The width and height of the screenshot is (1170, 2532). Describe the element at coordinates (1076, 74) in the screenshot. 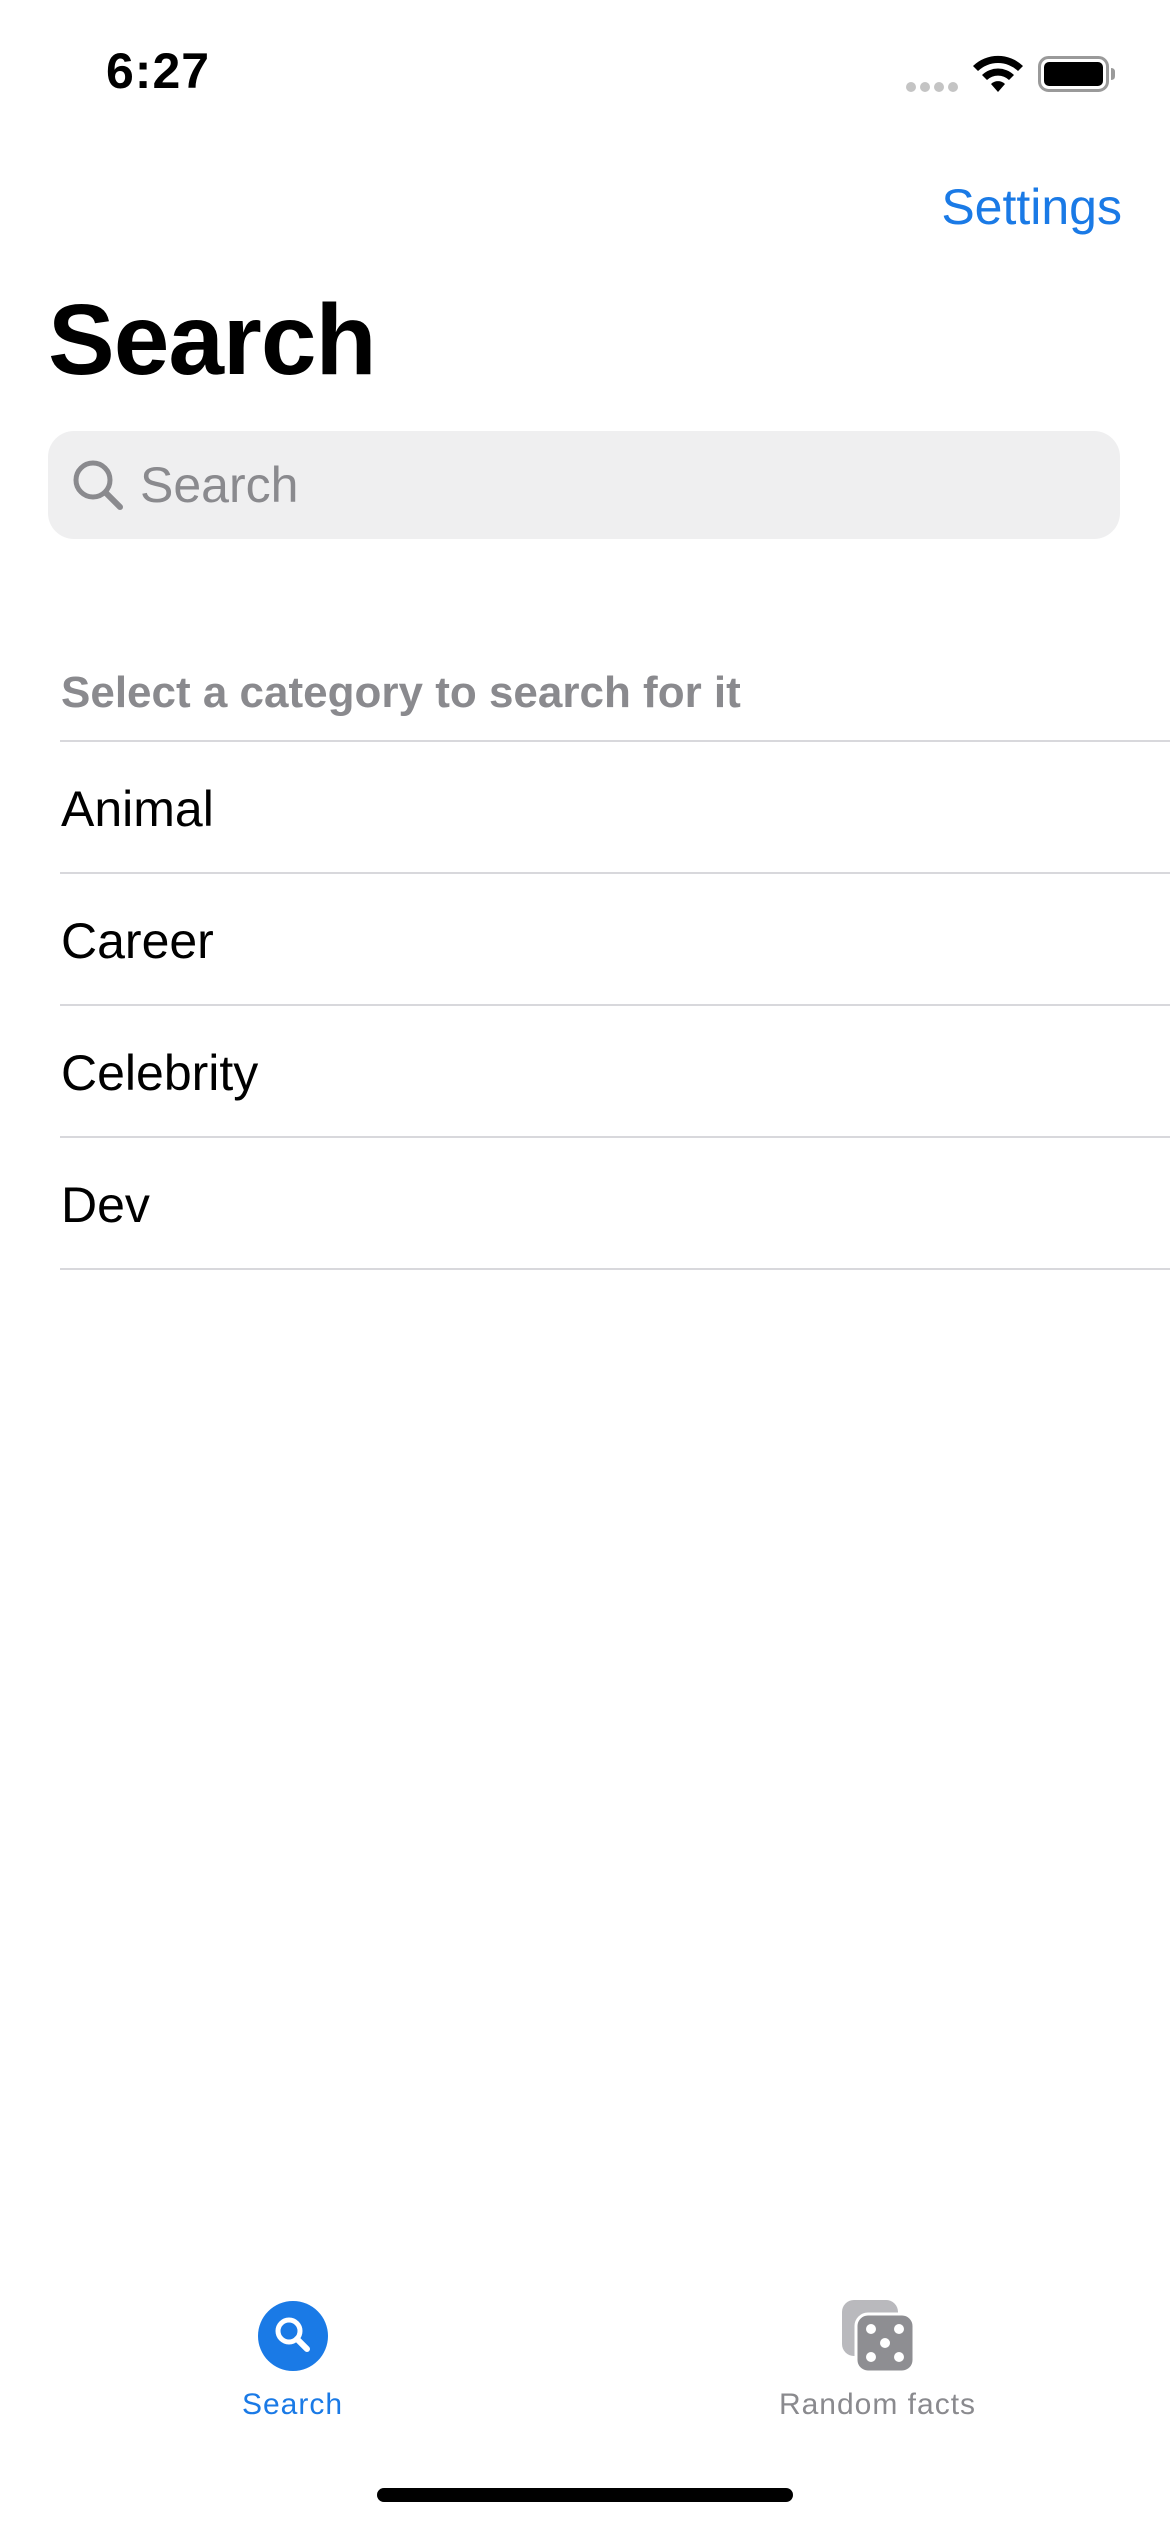

I see `battery-icon` at that location.